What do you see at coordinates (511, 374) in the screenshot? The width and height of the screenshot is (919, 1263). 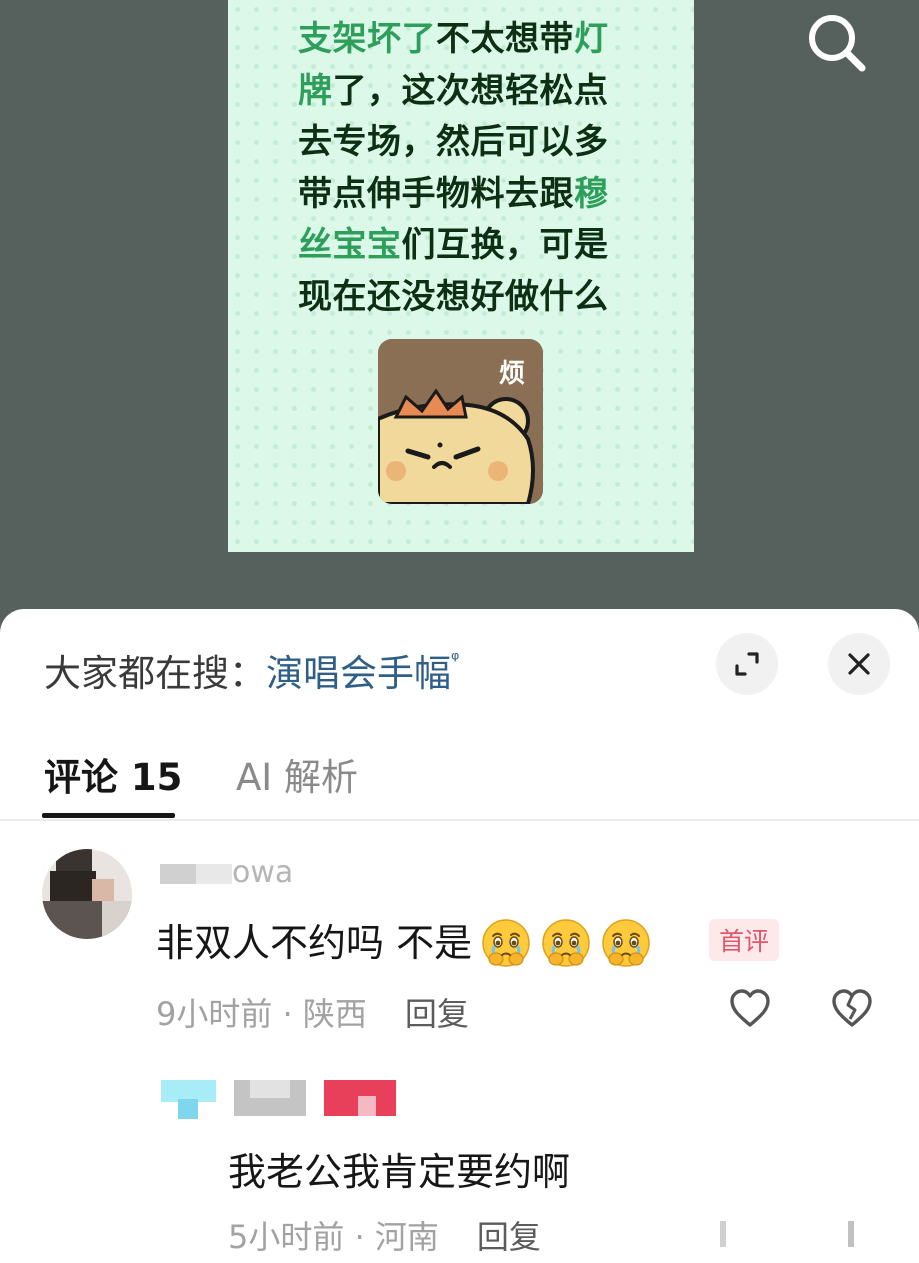 I see `sticker-label: 烦` at bounding box center [511, 374].